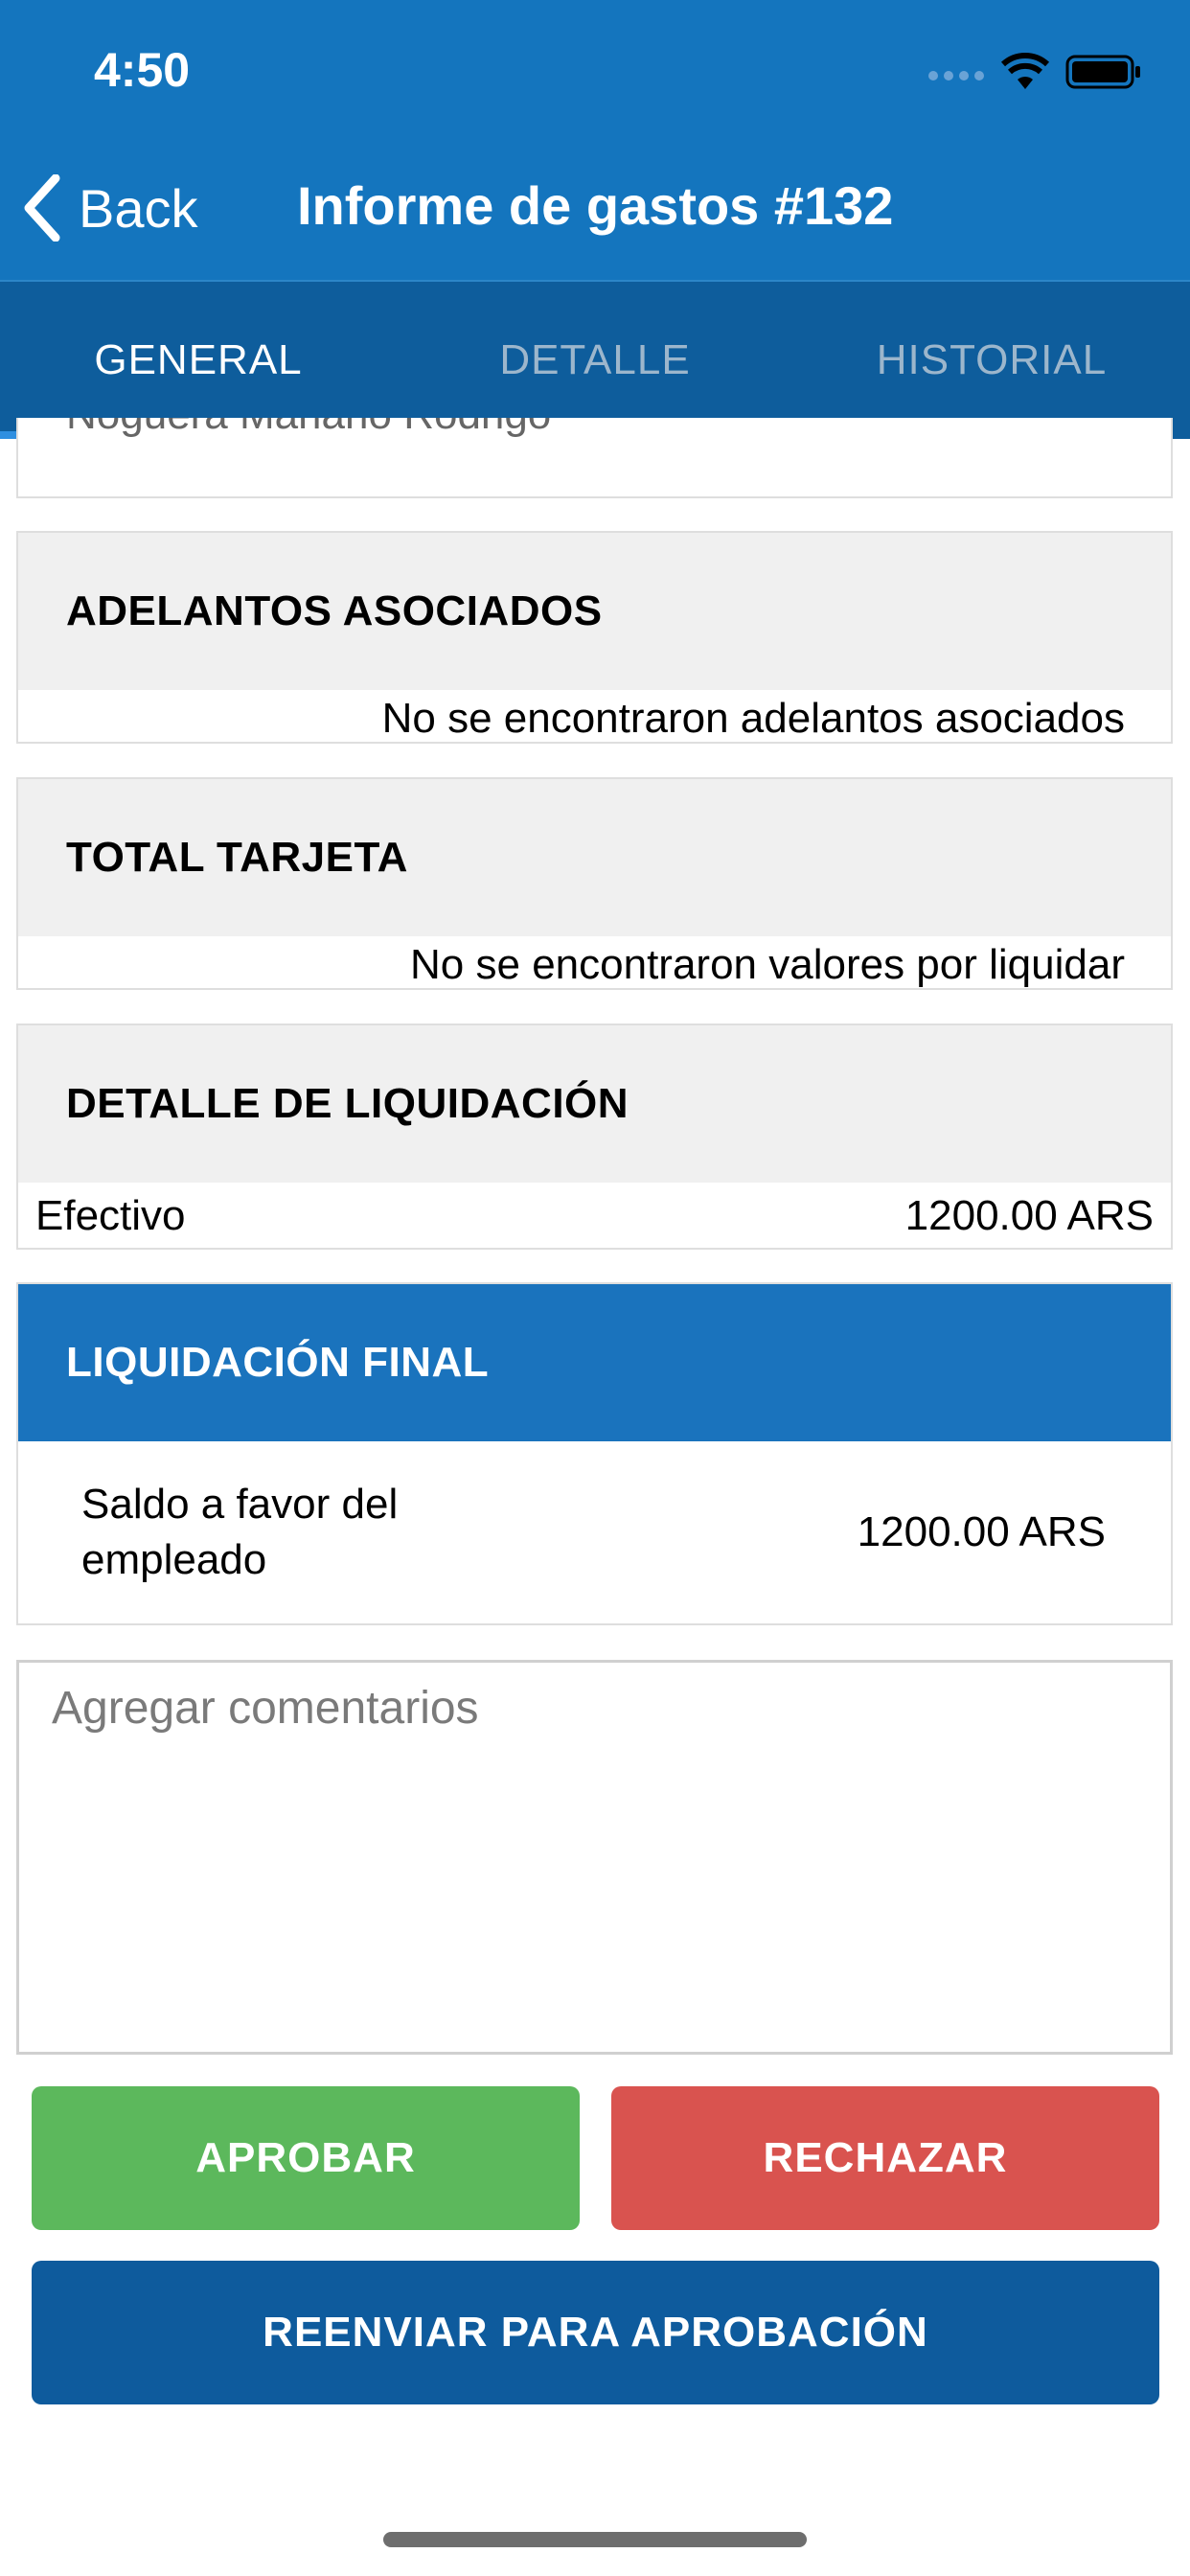 This screenshot has width=1190, height=2576. Describe the element at coordinates (594, 1104) in the screenshot. I see `settlement-detail-title: DETALLE DE LIQUIDACIÓN` at that location.